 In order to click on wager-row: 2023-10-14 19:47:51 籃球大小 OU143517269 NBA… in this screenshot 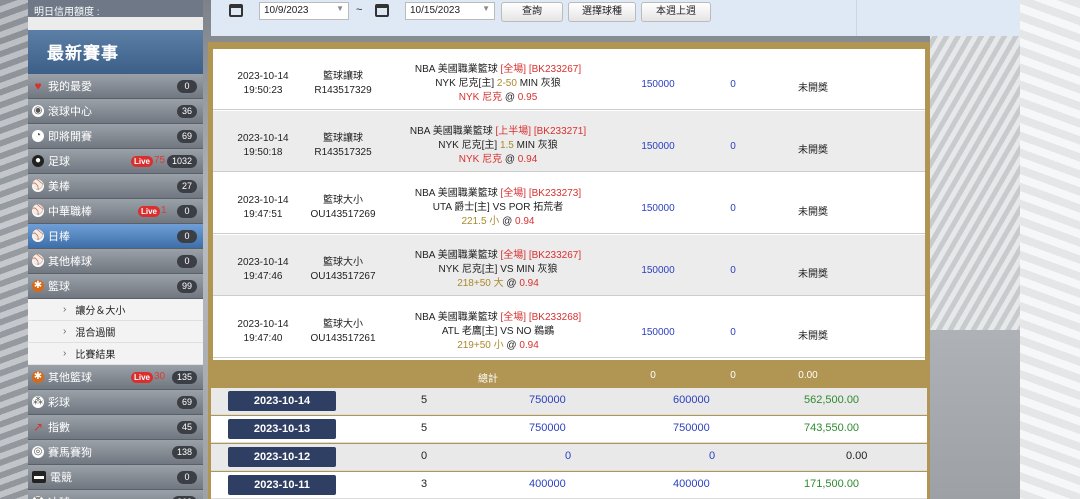, I will do `click(569, 203)`.